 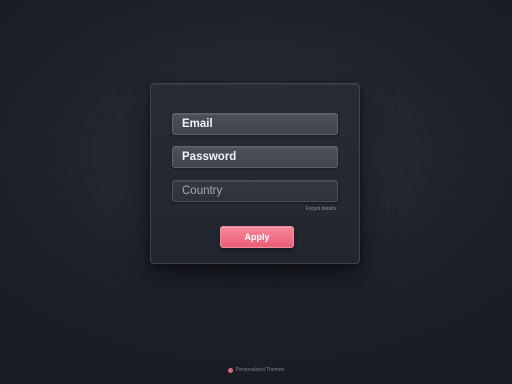 I want to click on footer-text: Personalized Themes, so click(x=260, y=370).